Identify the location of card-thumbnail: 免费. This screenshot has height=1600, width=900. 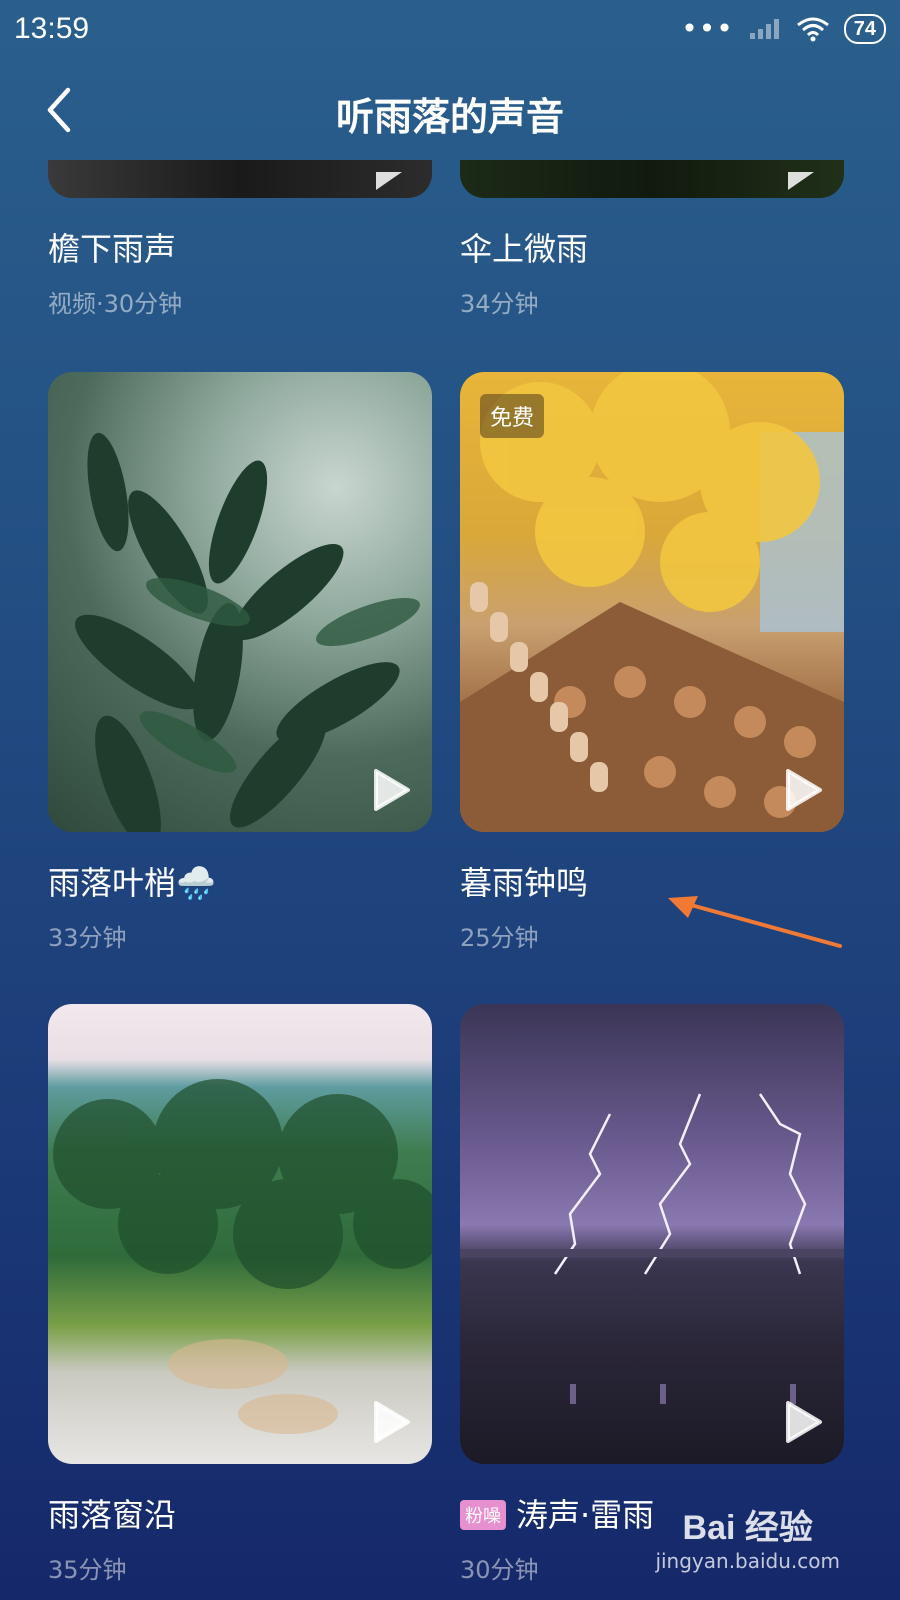
(652, 602).